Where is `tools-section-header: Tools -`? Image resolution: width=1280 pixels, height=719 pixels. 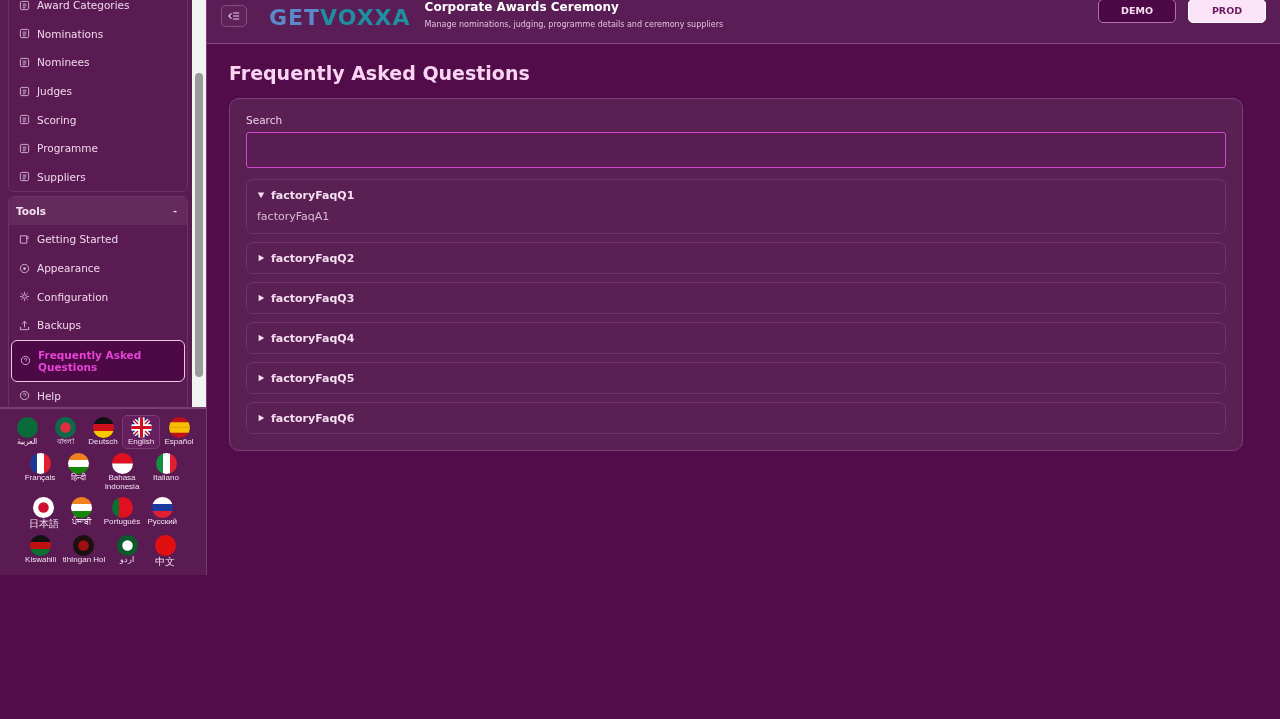 tools-section-header: Tools - is located at coordinates (98, 211).